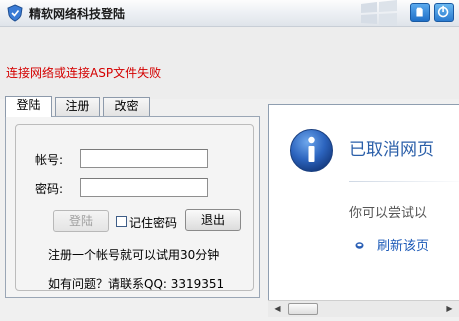 Image resolution: width=459 pixels, height=321 pixels. What do you see at coordinates (144, 187) in the screenshot?
I see `password-input` at bounding box center [144, 187].